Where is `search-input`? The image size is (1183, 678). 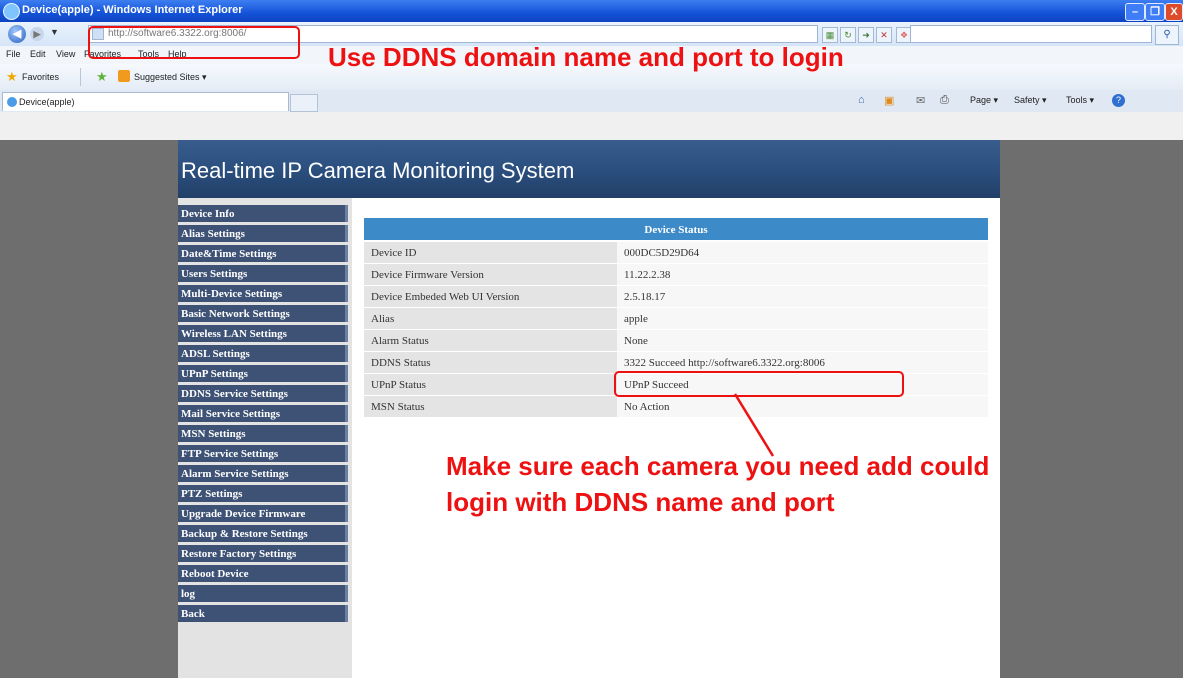 search-input is located at coordinates (1031, 34).